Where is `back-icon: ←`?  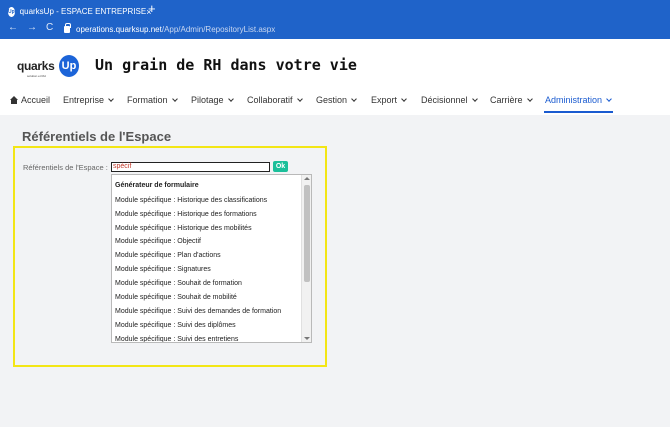 back-icon: ← is located at coordinates (13, 27).